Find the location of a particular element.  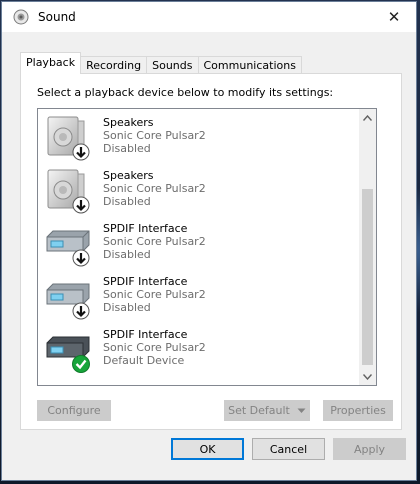

vertical-scrollbar is located at coordinates (367, 247).